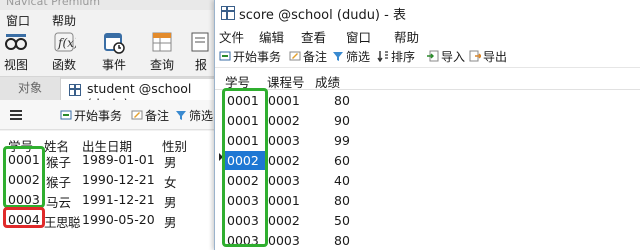 This screenshot has height=250, width=640. What do you see at coordinates (327, 81) in the screenshot?
I see `column-header: 成绩` at bounding box center [327, 81].